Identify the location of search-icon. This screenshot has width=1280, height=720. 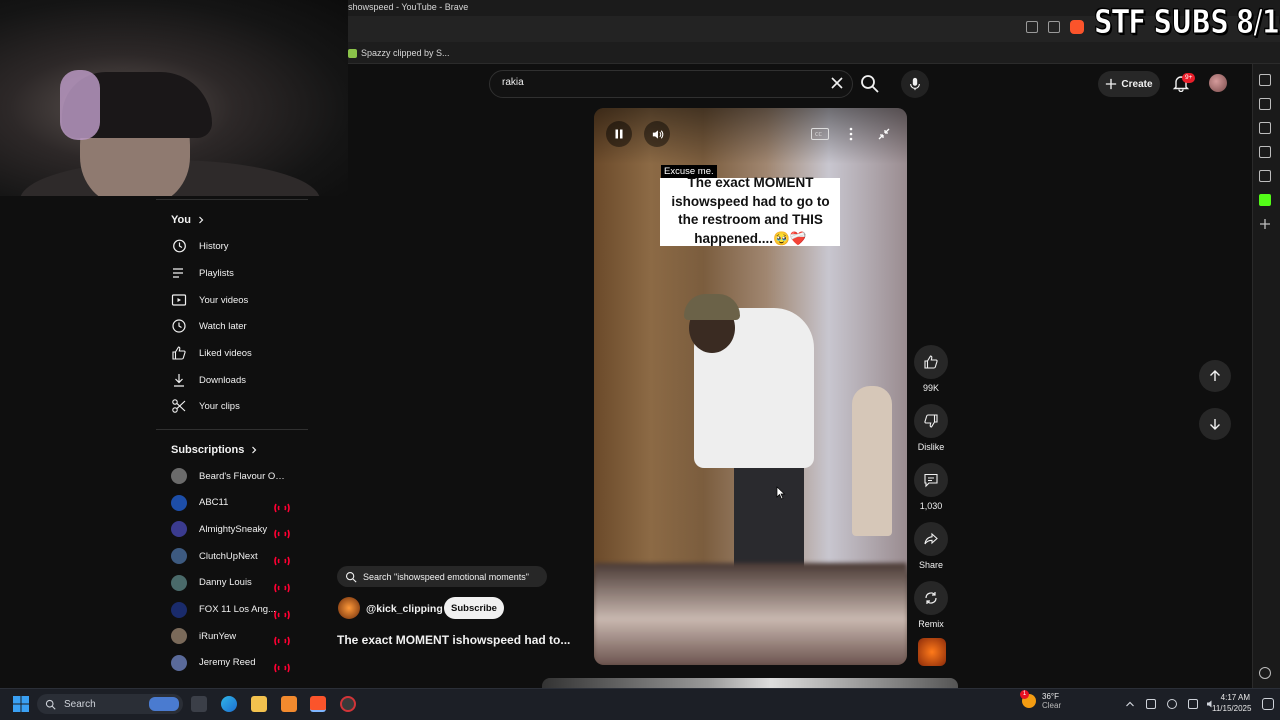
(870, 84).